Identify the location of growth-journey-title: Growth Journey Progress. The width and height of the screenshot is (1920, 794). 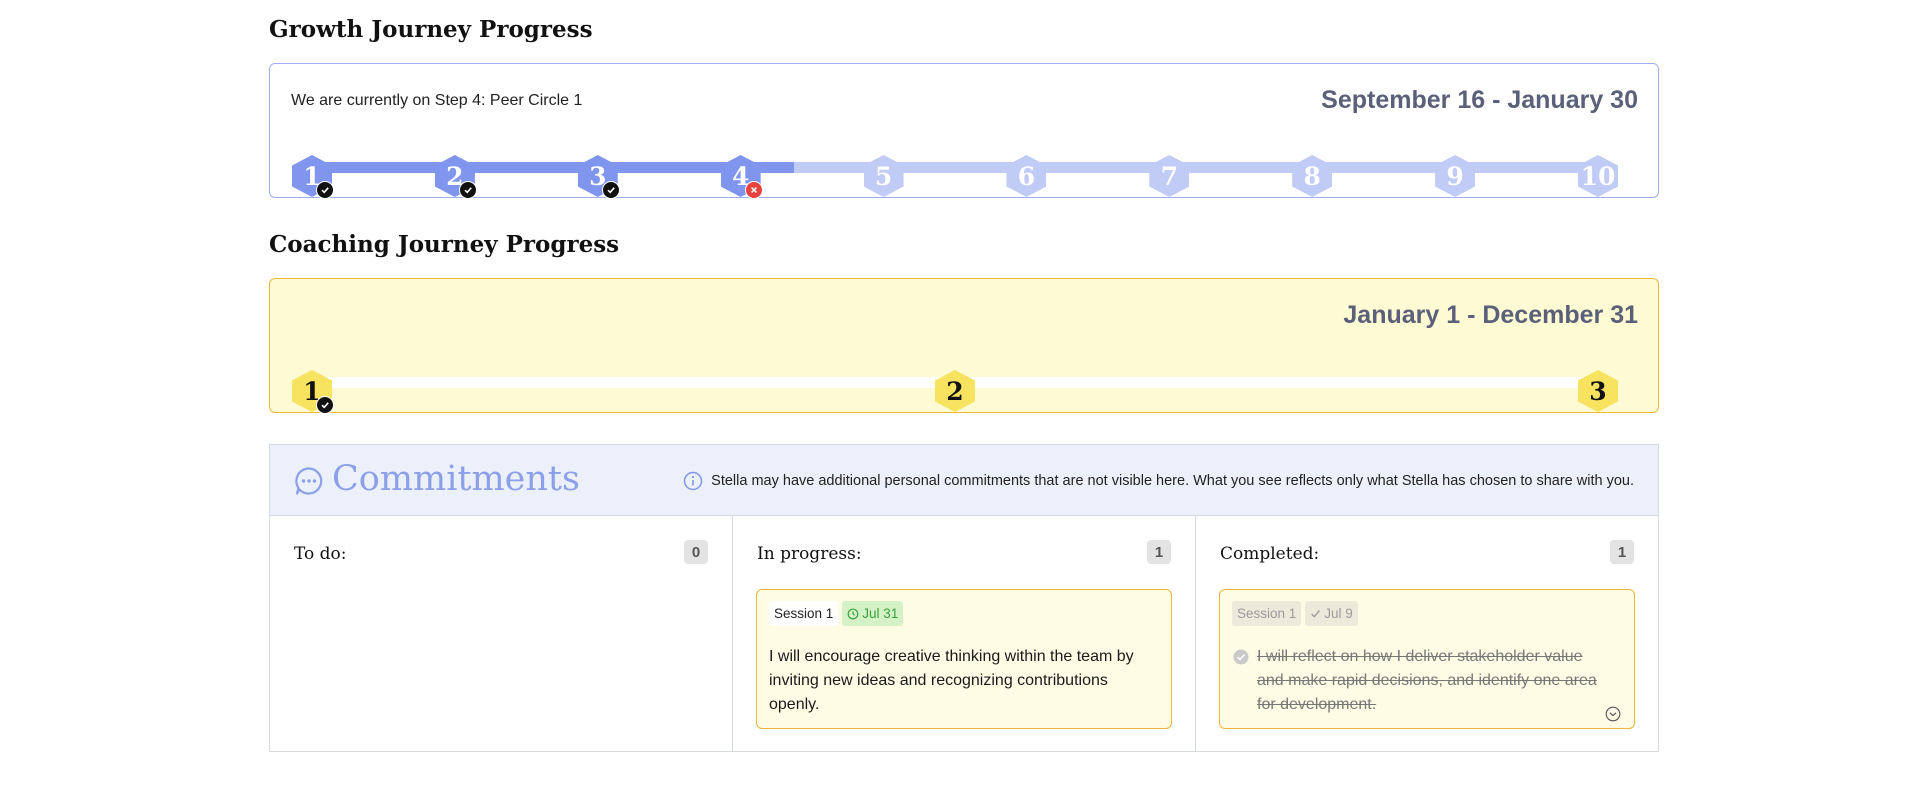
(431, 29).